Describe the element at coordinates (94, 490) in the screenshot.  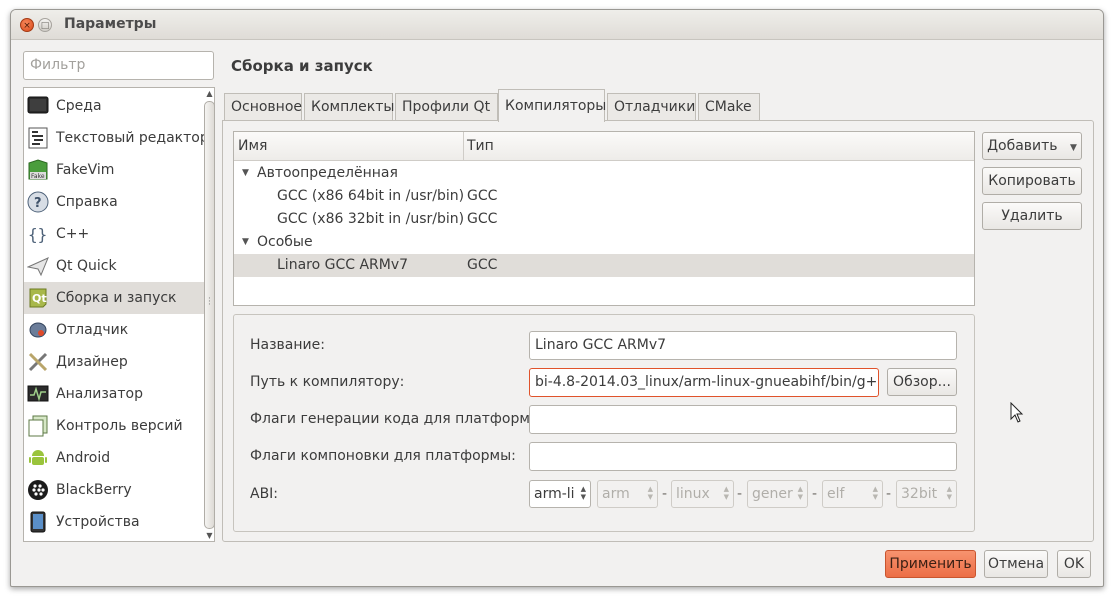
I see `category-label: BlackBerry` at that location.